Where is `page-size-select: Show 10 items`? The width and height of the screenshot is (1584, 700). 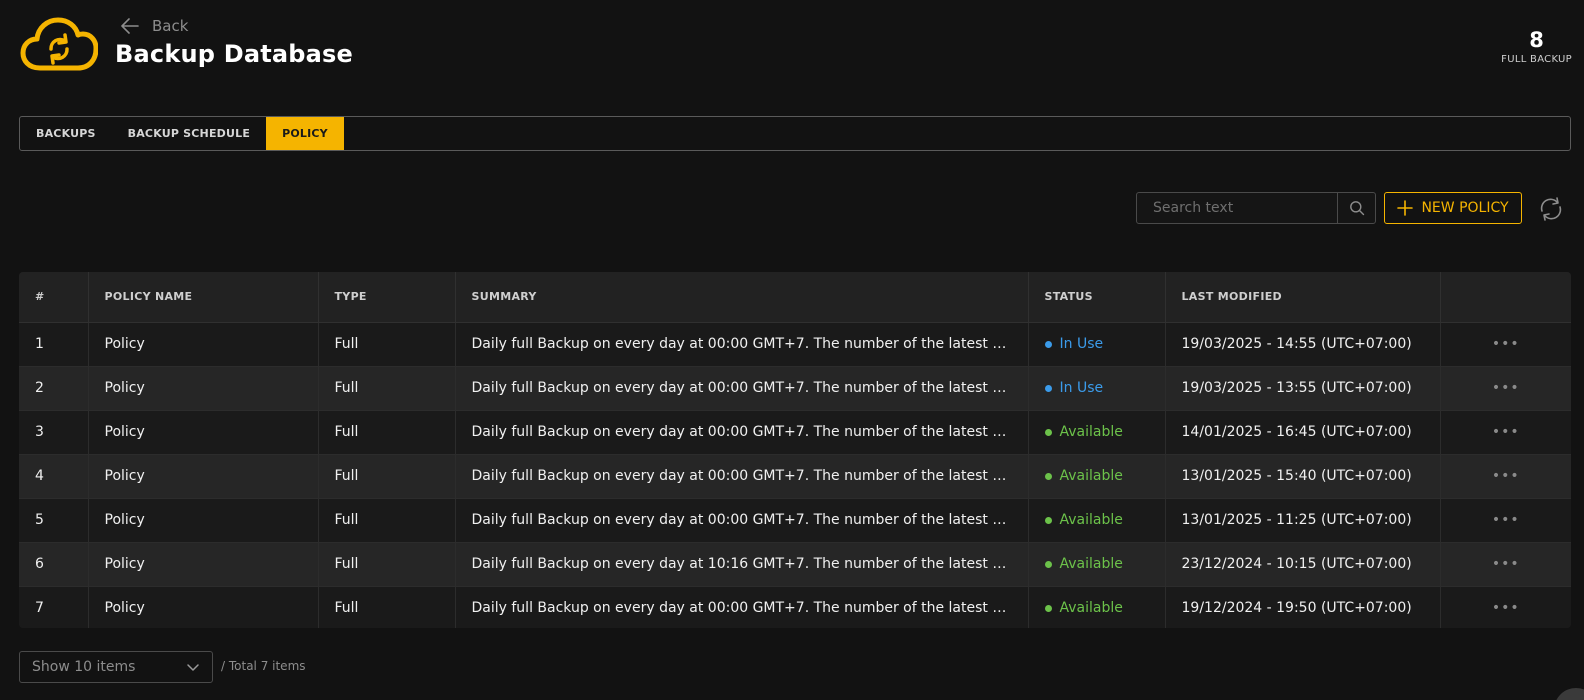
page-size-select: Show 10 items is located at coordinates (116, 667).